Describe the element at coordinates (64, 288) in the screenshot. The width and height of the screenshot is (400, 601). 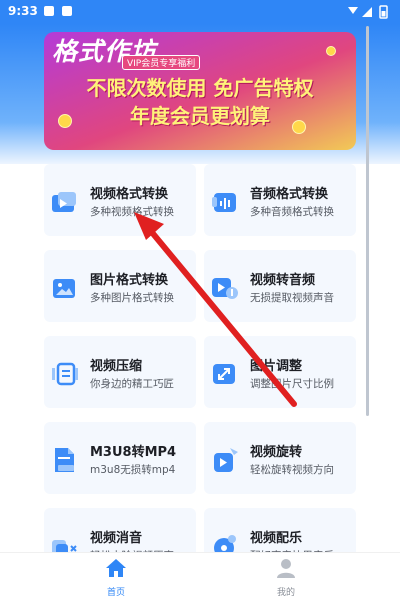
I see `image-icon` at that location.